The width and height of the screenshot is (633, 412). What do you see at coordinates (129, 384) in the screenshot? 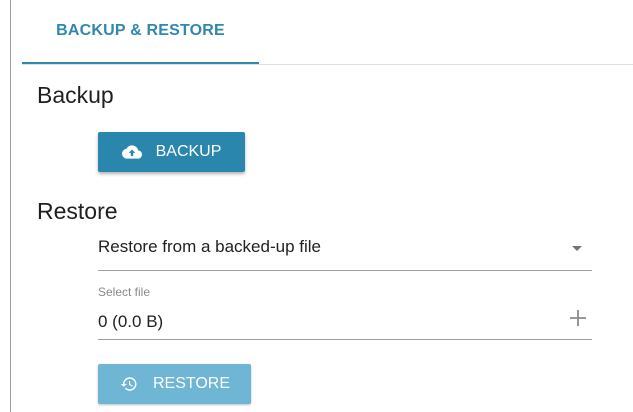
I see `history-icon` at bounding box center [129, 384].